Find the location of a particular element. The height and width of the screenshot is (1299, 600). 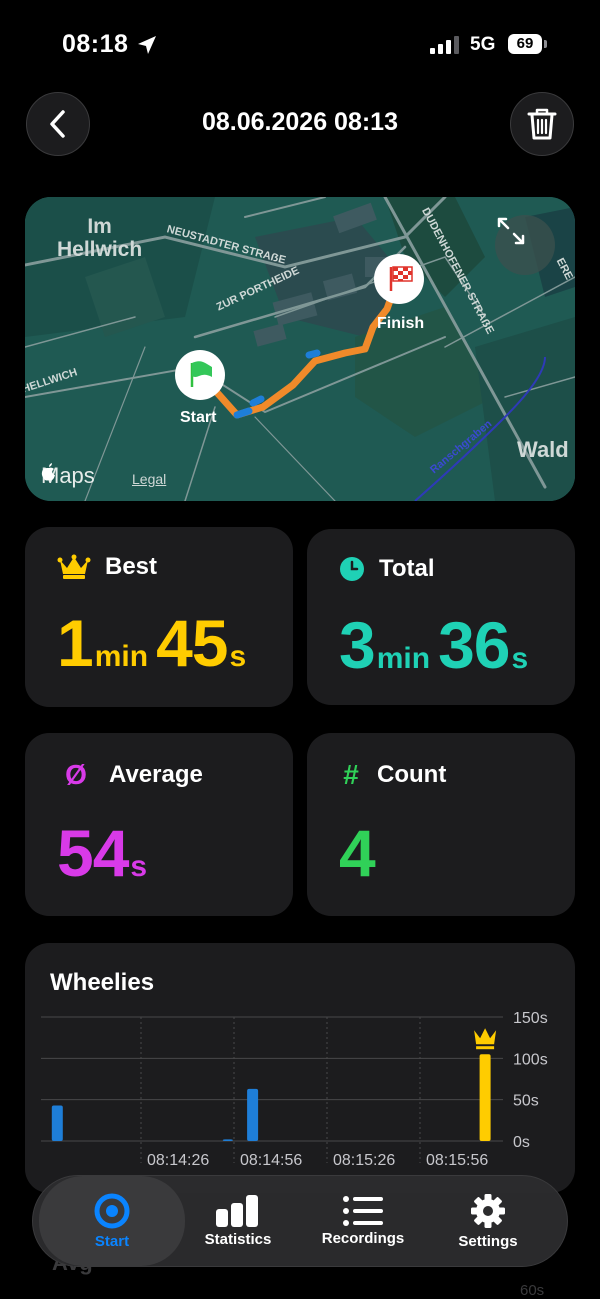

status-time: 08:18 is located at coordinates (95, 44).